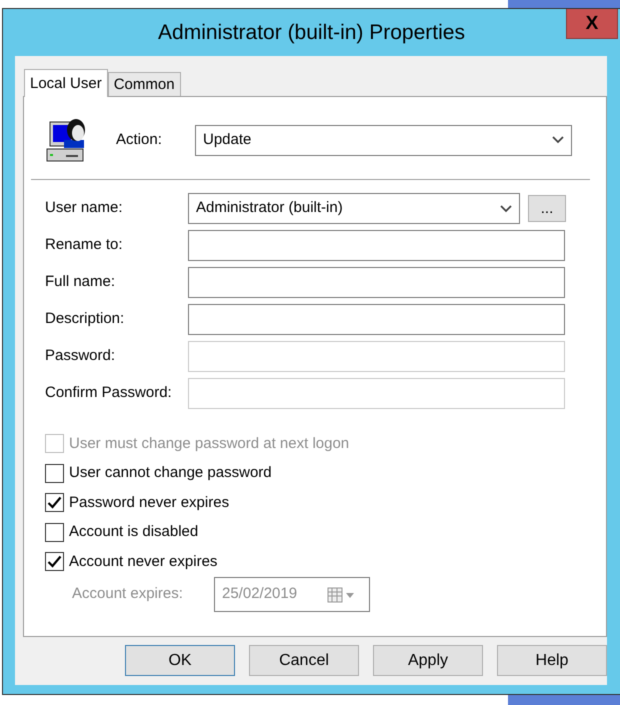  I want to click on field-label: Rename to:, so click(84, 245).